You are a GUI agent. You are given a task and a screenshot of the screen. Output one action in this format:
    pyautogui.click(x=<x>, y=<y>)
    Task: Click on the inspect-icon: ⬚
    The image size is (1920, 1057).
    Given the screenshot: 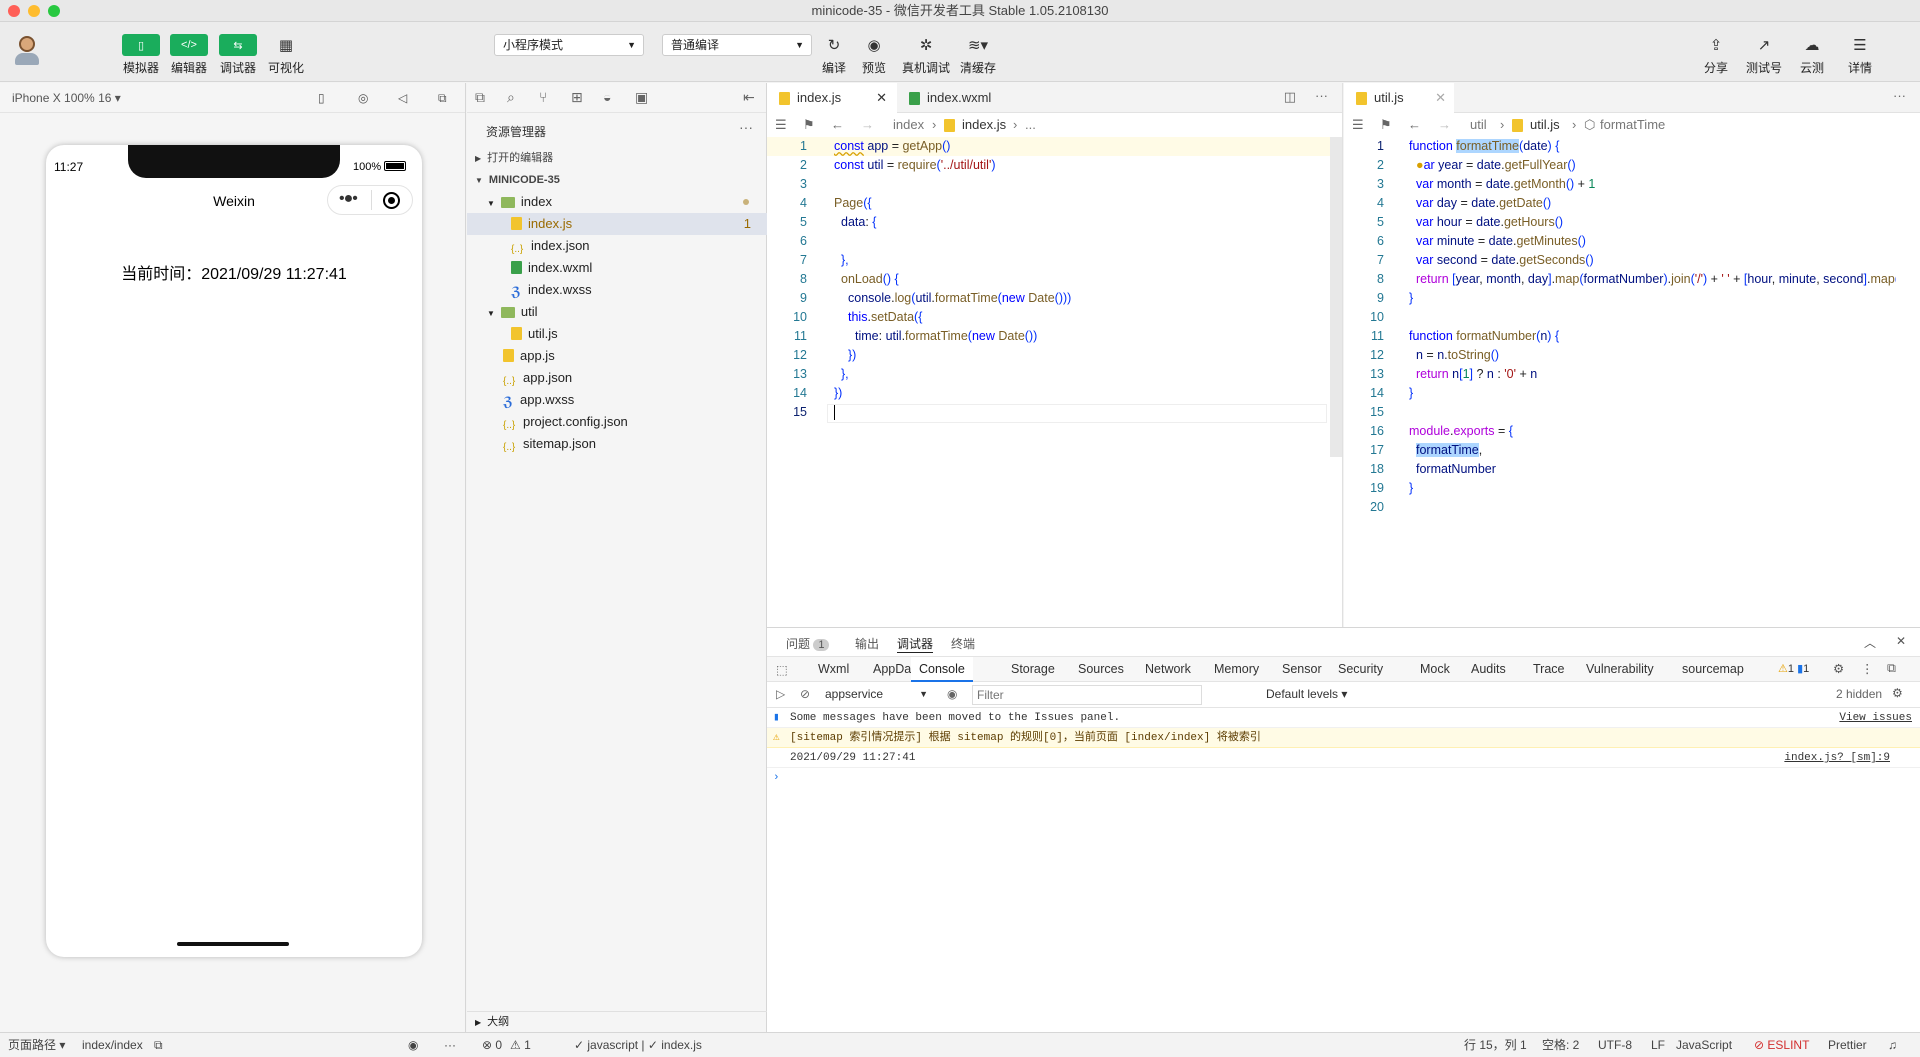 What is the action you would take?
    pyautogui.click(x=782, y=669)
    